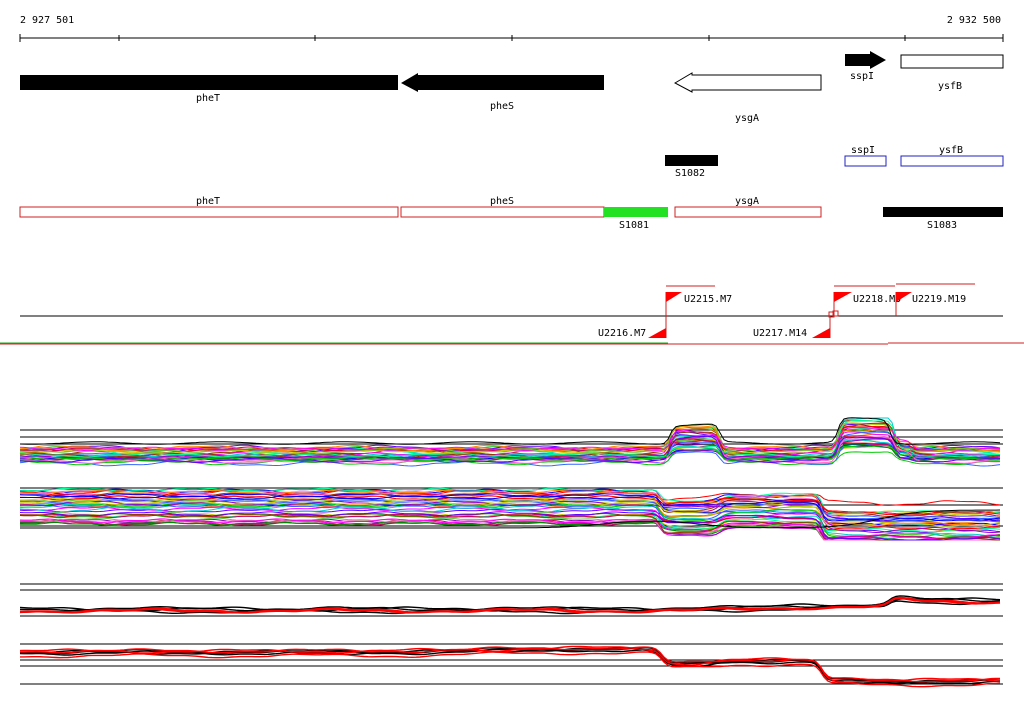 Image resolution: width=1024 pixels, height=714 pixels. Describe the element at coordinates (511, 665) in the screenshot. I see `expression-summary-reverse` at that location.